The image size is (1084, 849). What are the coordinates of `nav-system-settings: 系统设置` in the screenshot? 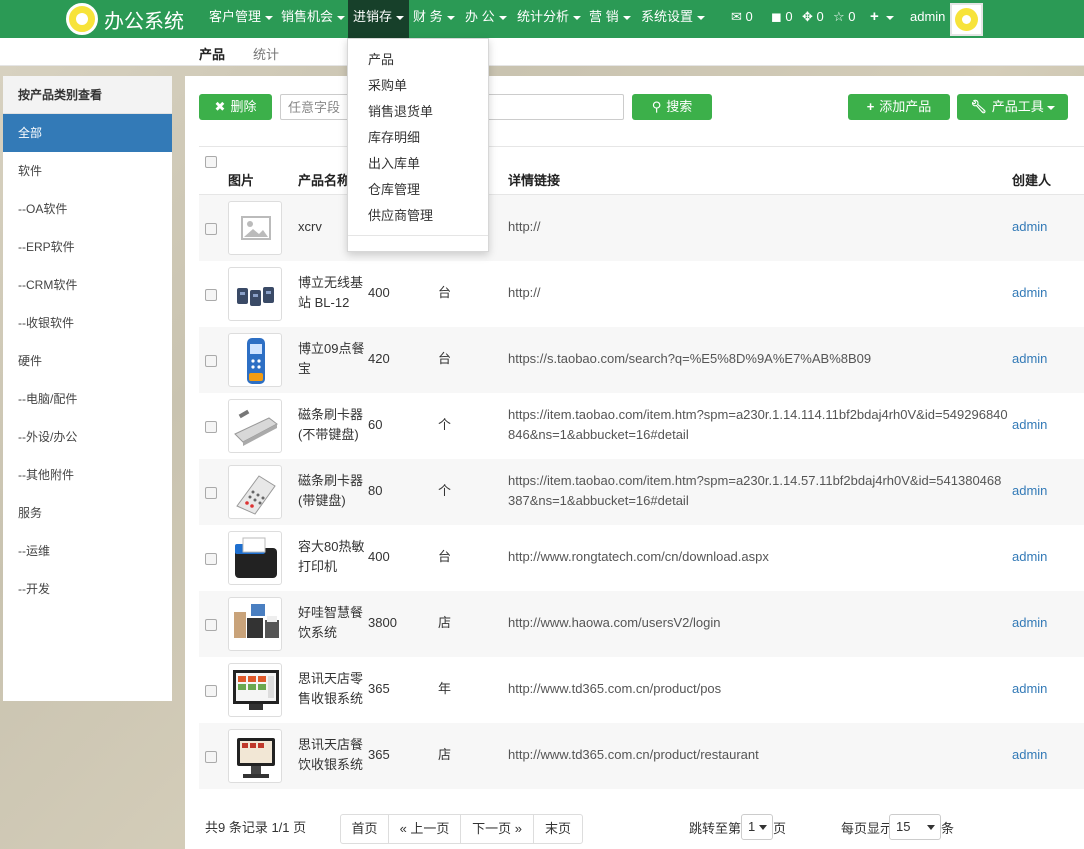 It's located at (673, 19).